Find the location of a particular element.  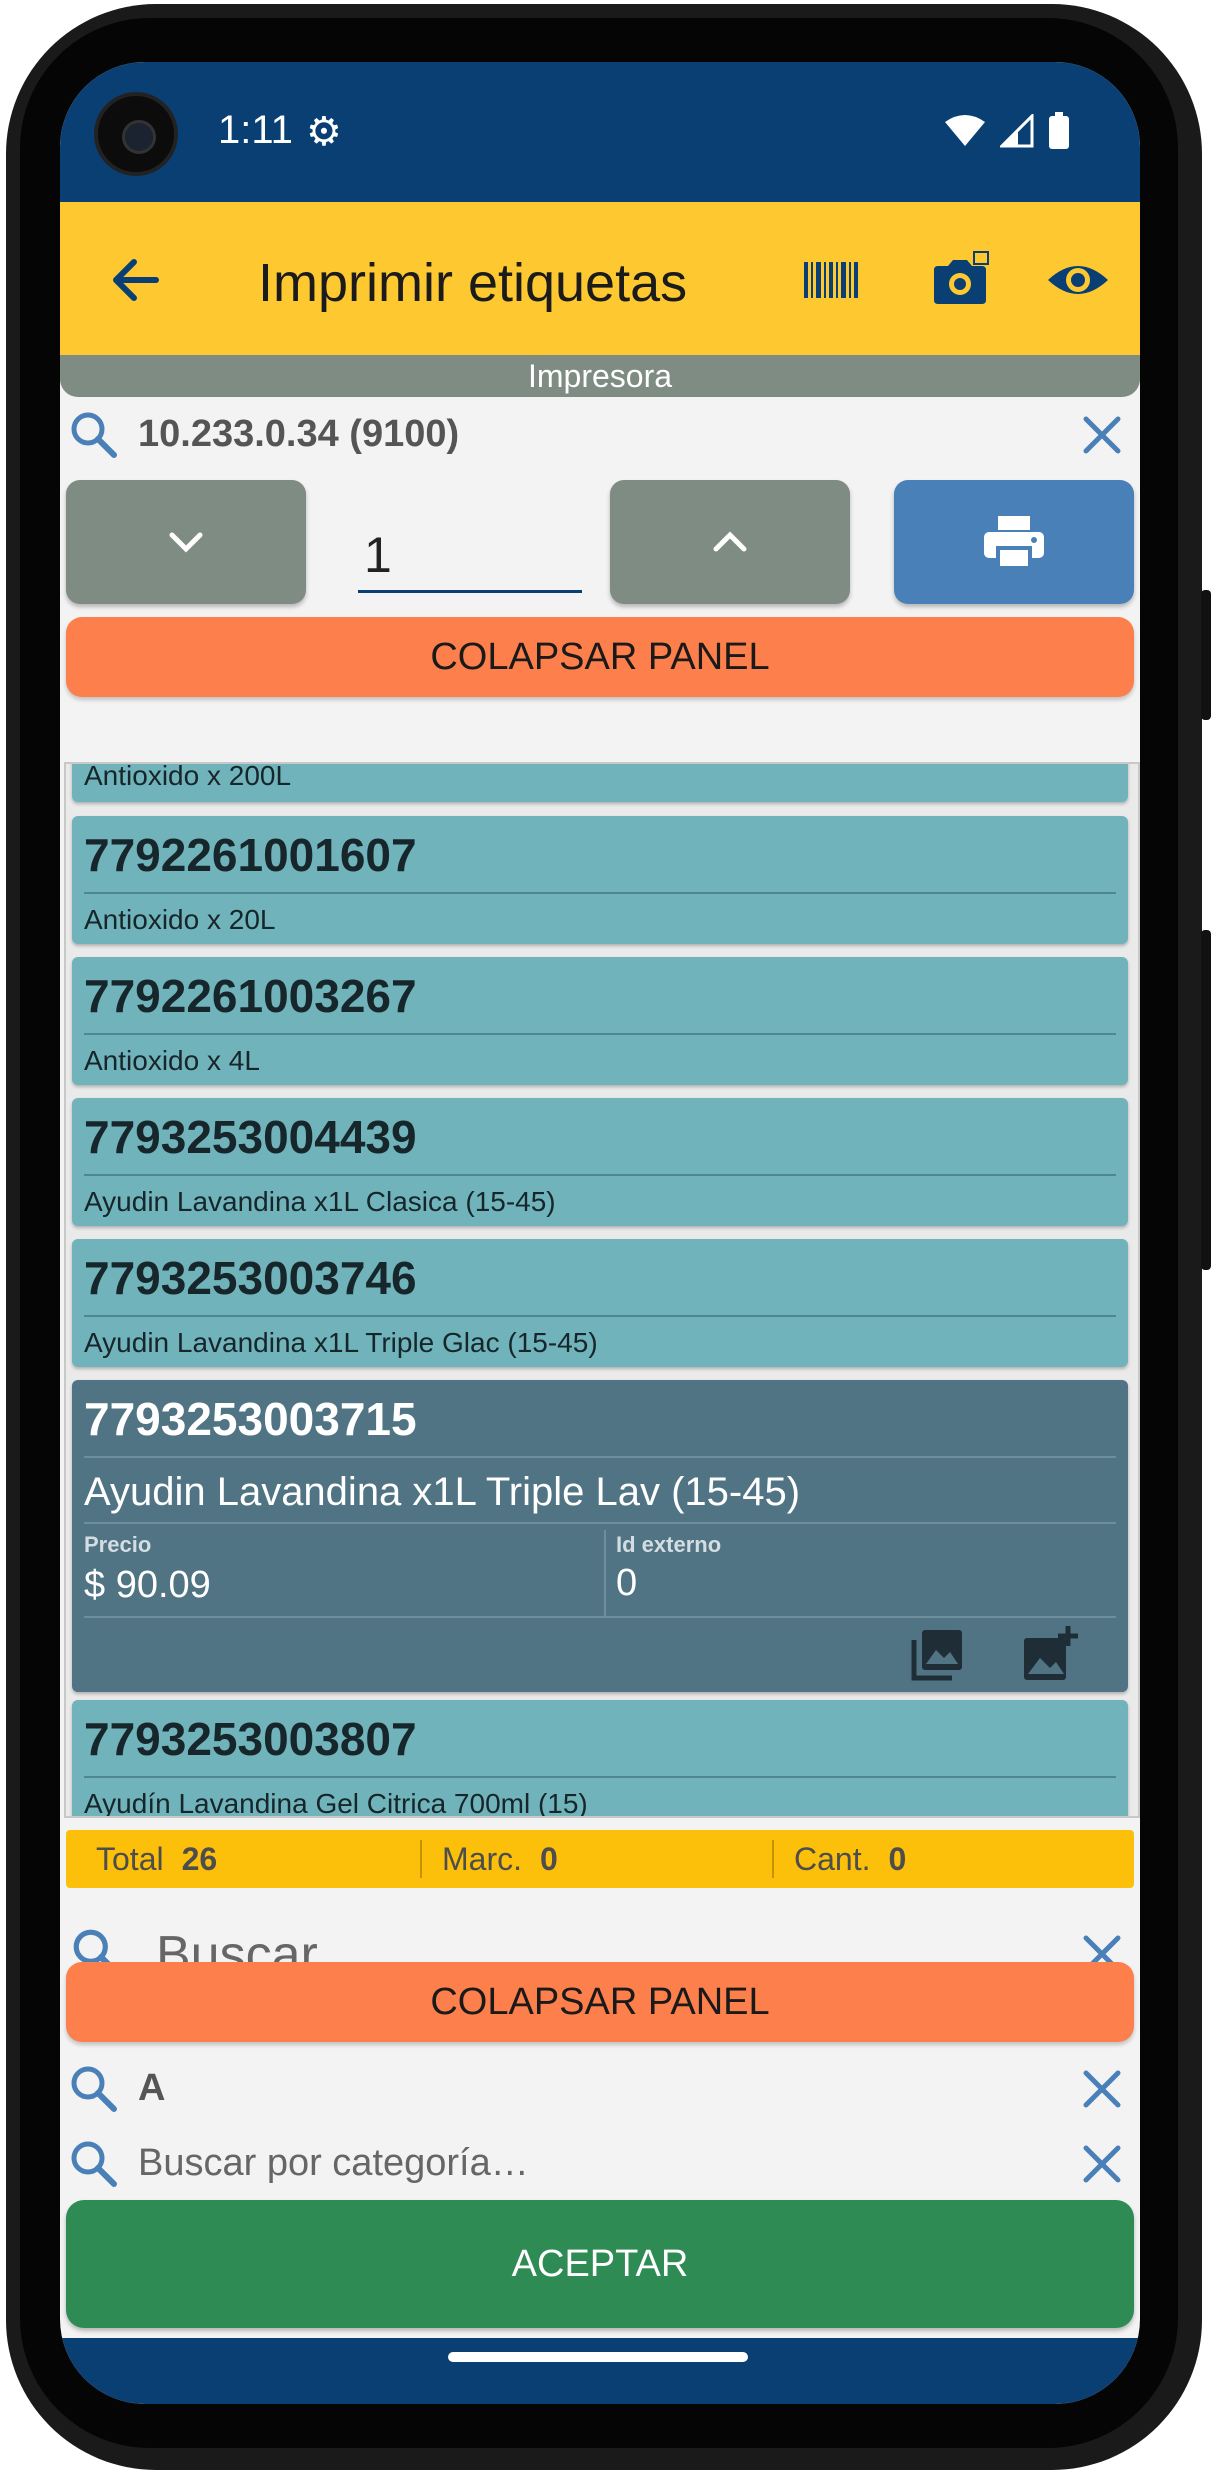

marked-value: 0 is located at coordinates (549, 1859).